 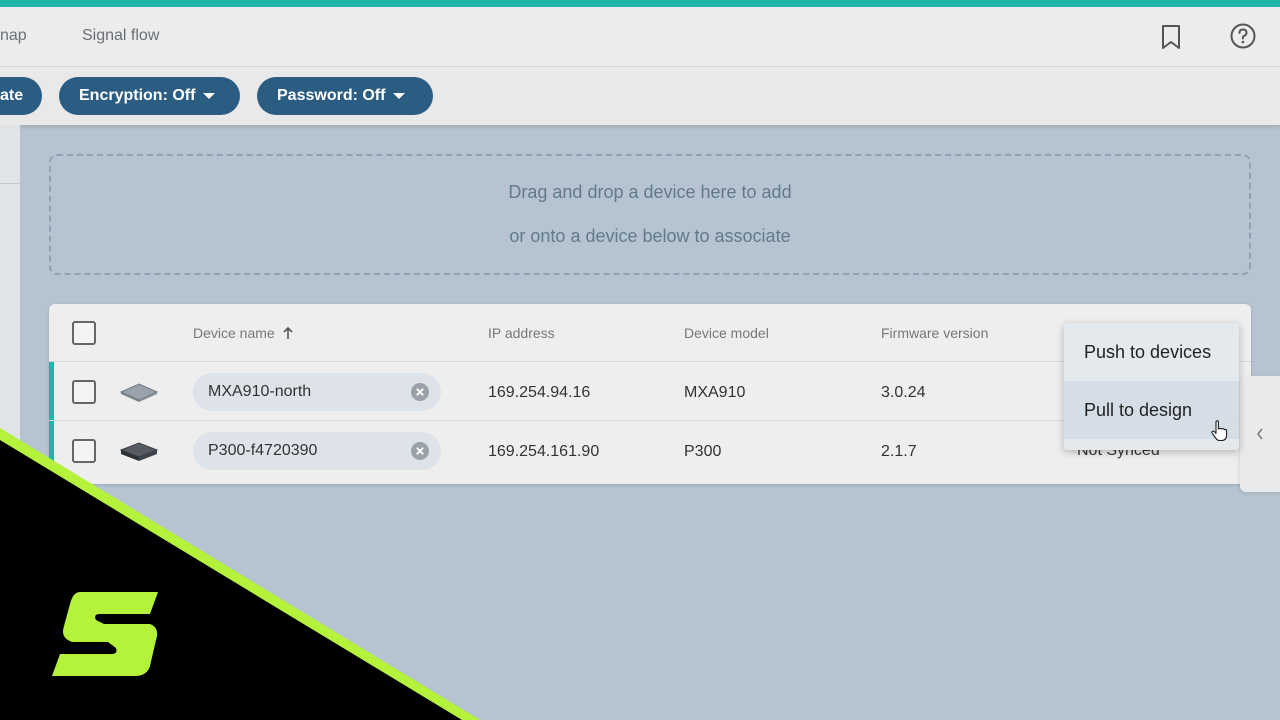 What do you see at coordinates (1219, 431) in the screenshot?
I see `pointer-hand-icon` at bounding box center [1219, 431].